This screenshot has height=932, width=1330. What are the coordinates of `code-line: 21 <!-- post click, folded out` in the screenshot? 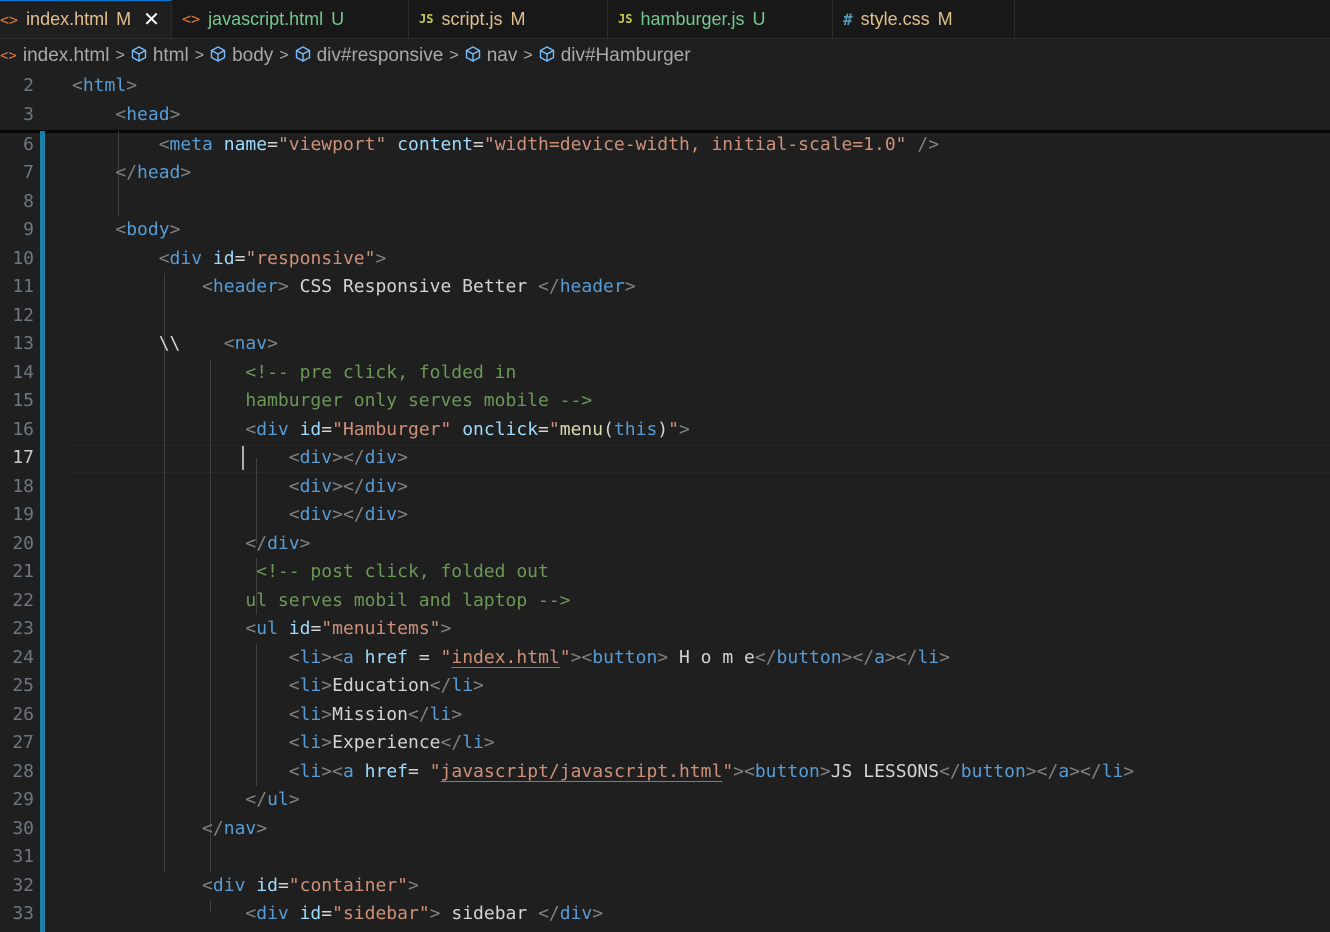 It's located at (665, 572).